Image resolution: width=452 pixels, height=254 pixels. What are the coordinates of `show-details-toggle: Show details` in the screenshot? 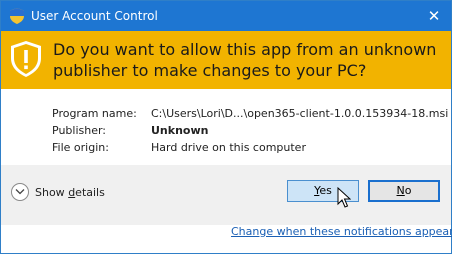 It's located at (58, 192).